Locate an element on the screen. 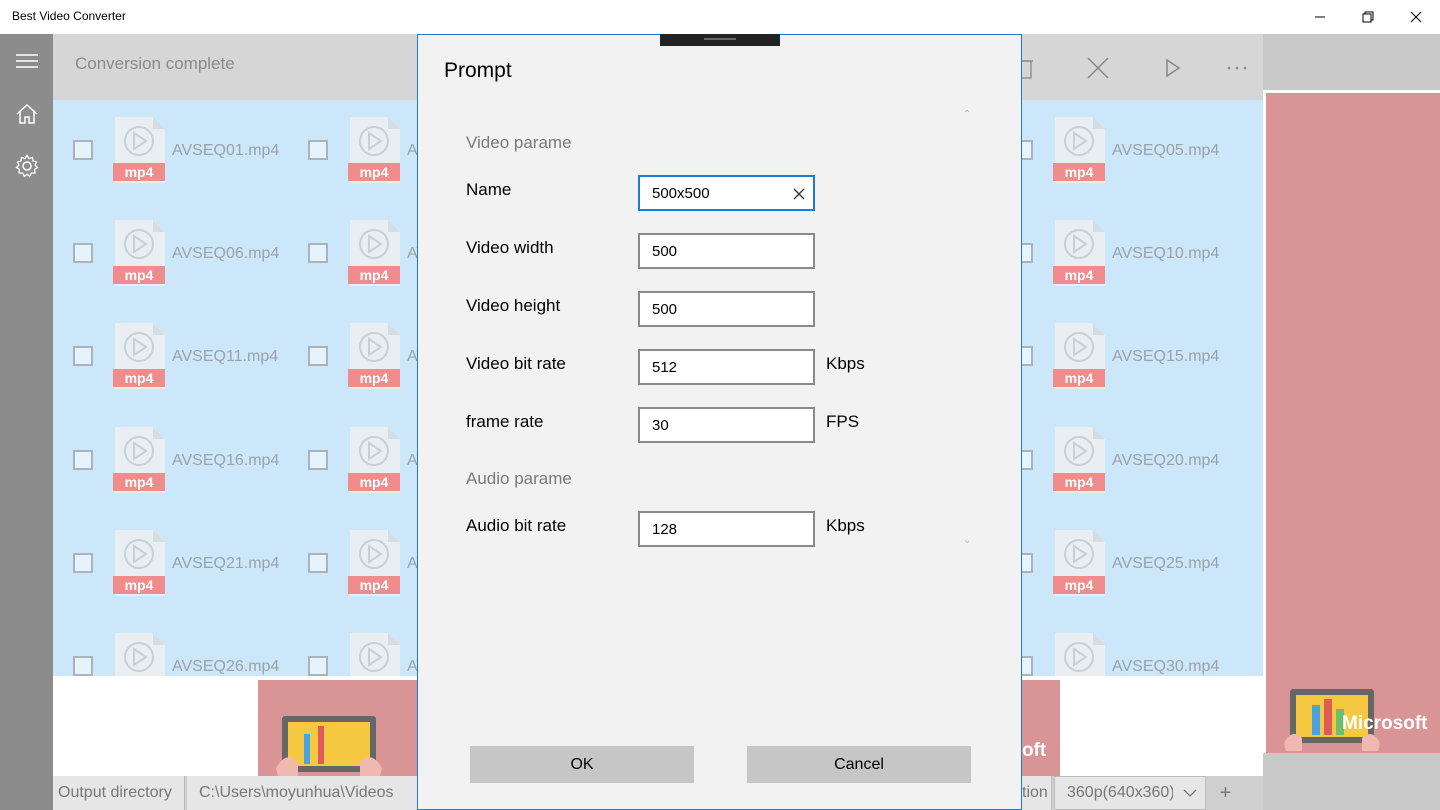 The height and width of the screenshot is (810, 1440). restore-button is located at coordinates (1368, 17).